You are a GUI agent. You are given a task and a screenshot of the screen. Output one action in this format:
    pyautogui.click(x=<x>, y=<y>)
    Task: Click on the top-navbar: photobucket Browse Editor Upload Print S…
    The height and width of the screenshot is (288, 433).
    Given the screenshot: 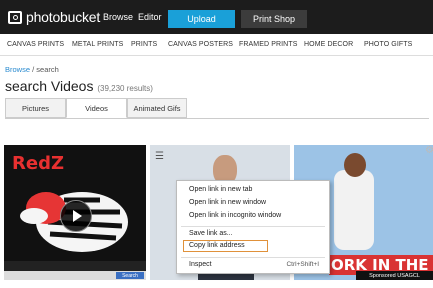 What is the action you would take?
    pyautogui.click(x=216, y=17)
    